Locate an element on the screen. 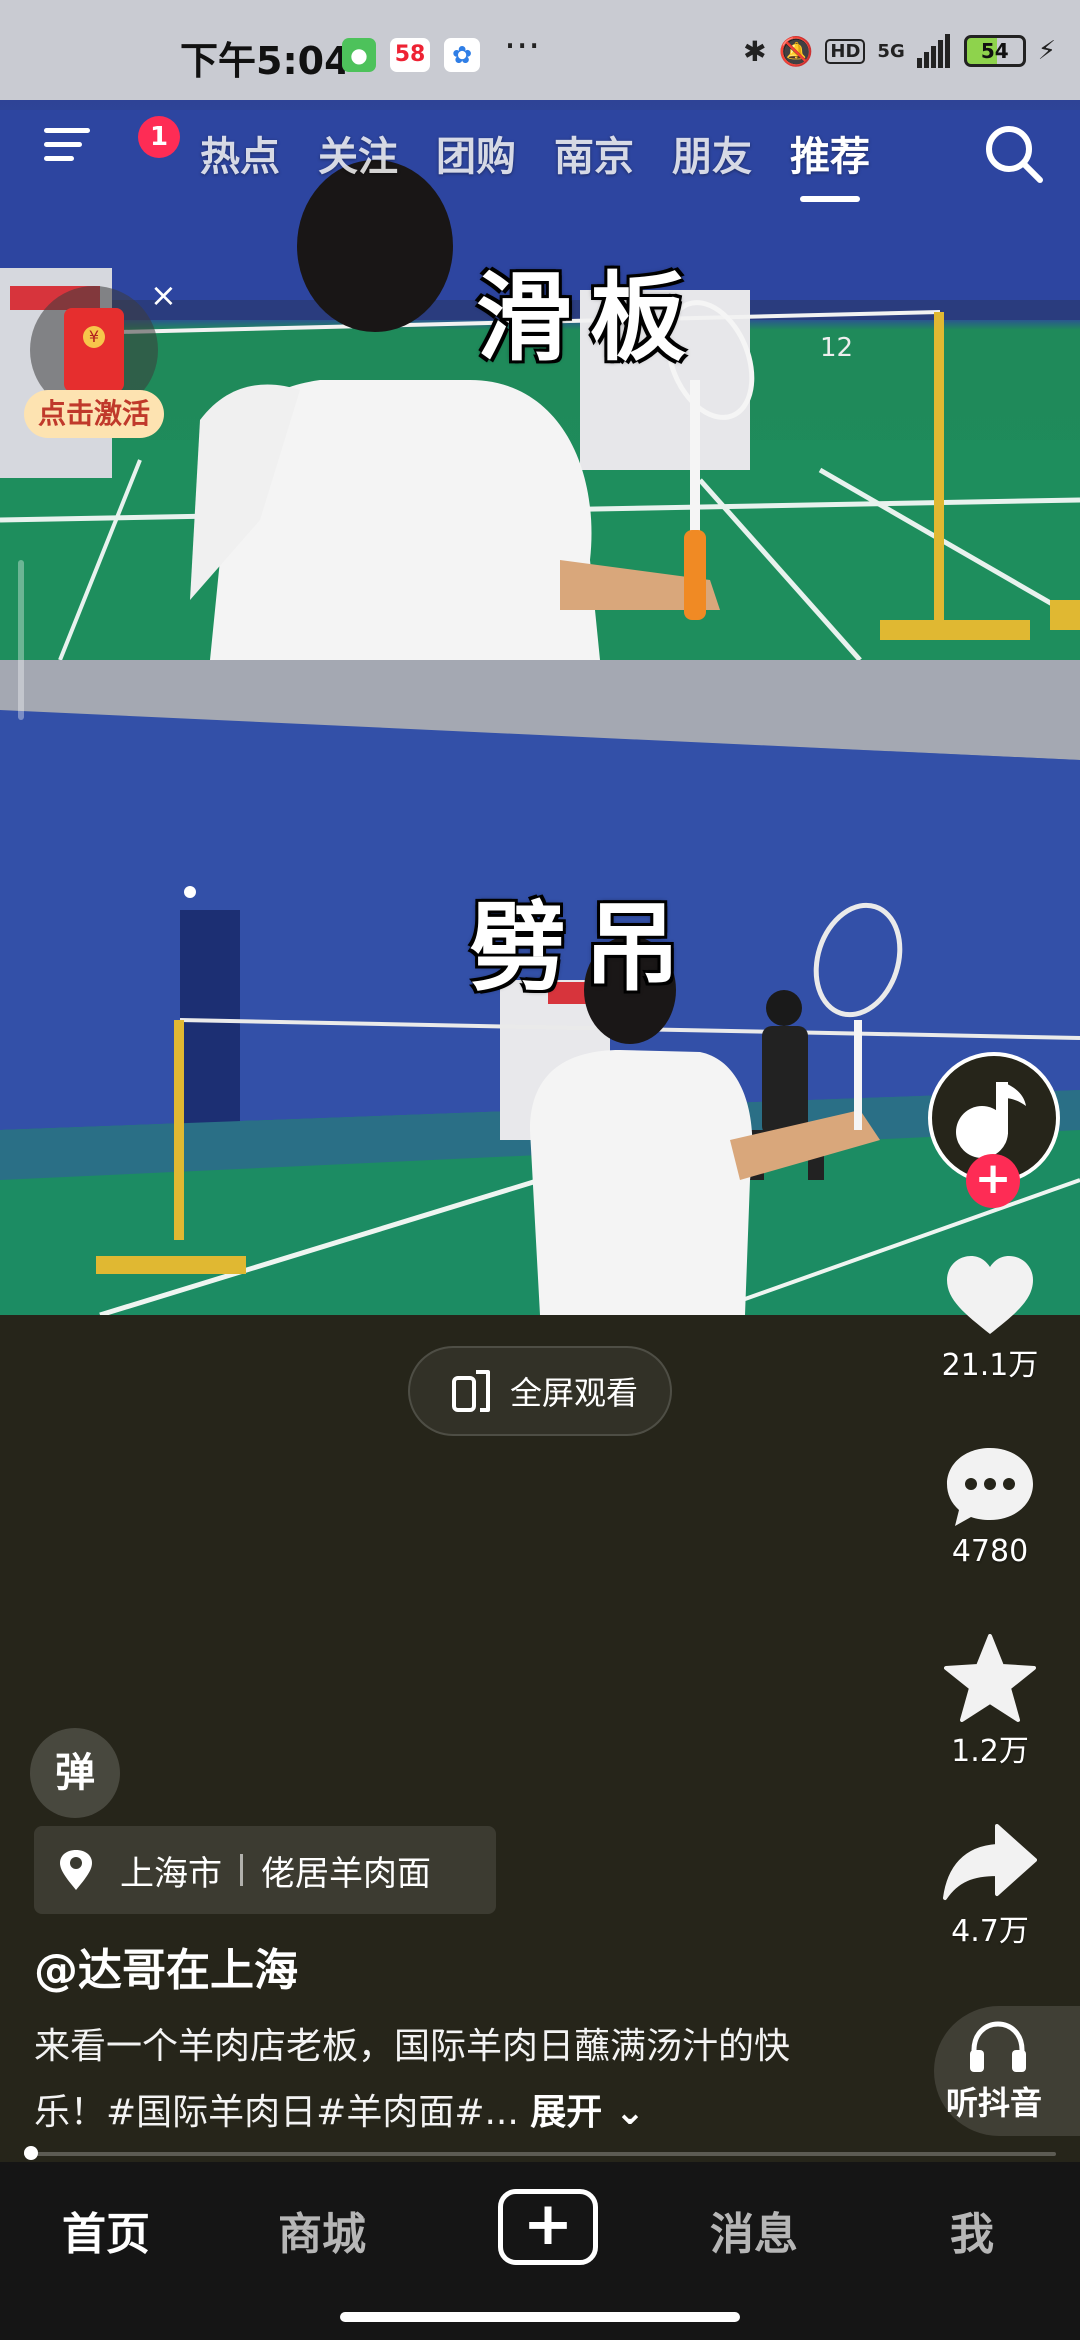 Image resolution: width=1080 pixels, height=2340 pixels. location-tag: 上海市 佬居羊肉面 is located at coordinates (265, 1870).